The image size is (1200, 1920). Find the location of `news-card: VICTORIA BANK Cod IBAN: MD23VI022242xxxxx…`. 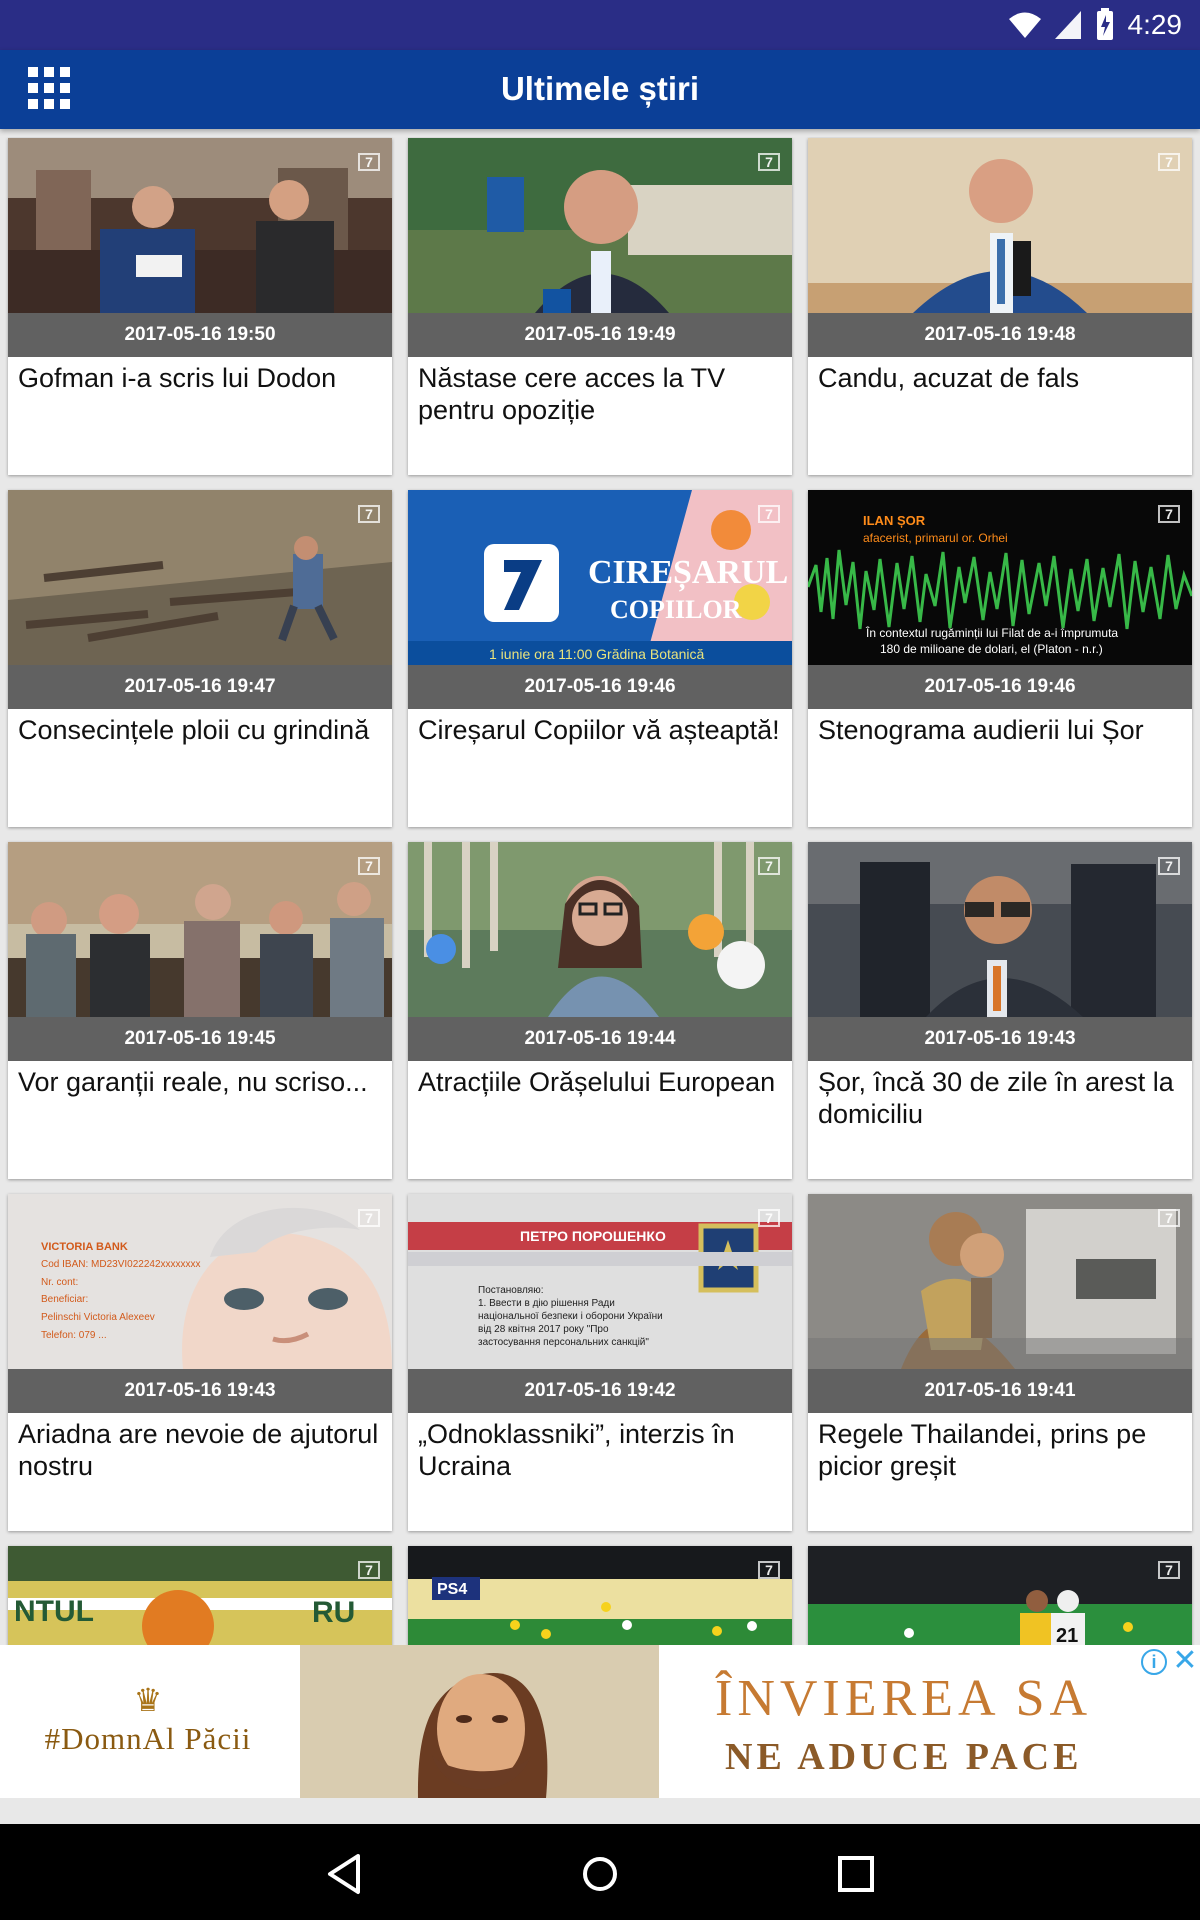

news-card: VICTORIA BANK Cod IBAN: MD23VI022242xxxxx… is located at coordinates (200, 1362).